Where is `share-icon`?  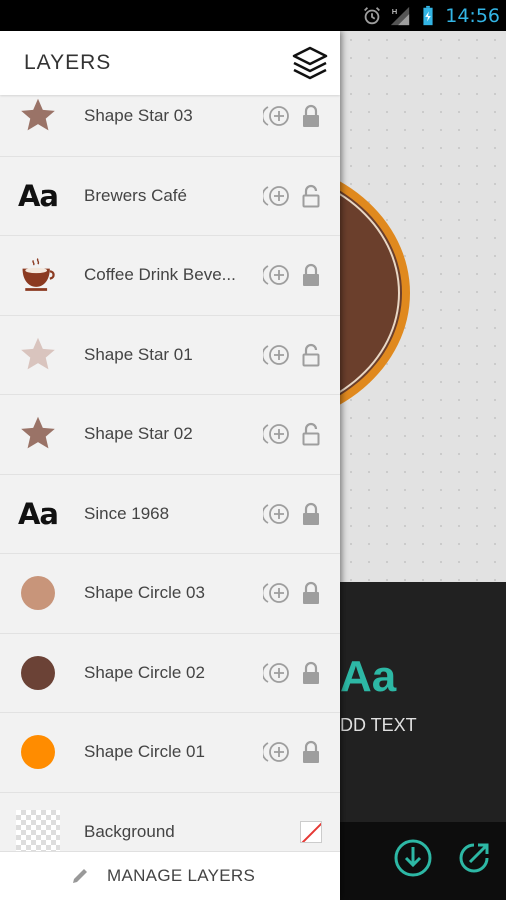
share-icon is located at coordinates (474, 858).